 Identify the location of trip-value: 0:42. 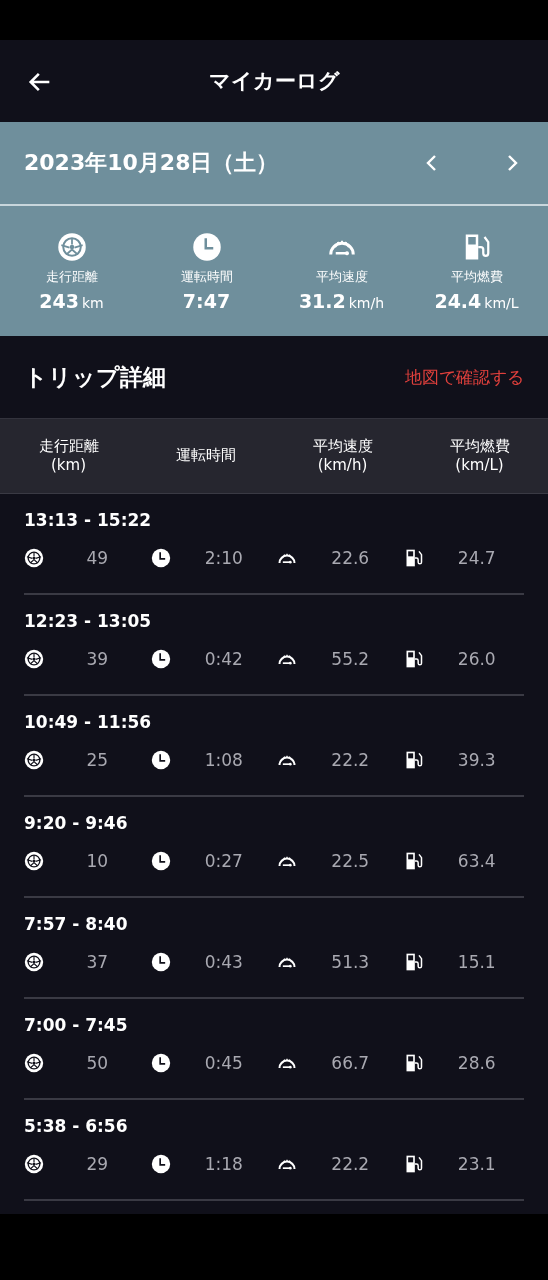
(223, 659).